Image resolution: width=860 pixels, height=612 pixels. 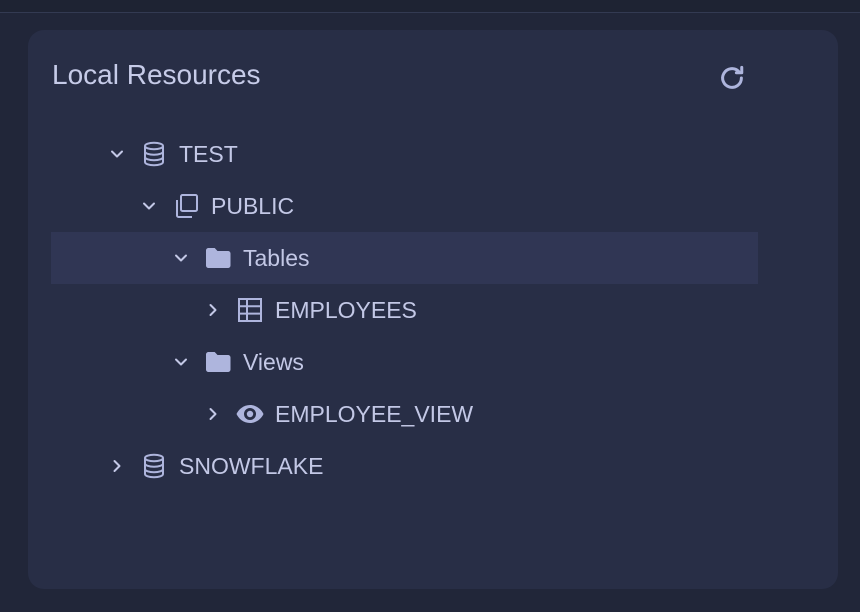 What do you see at coordinates (250, 310) in the screenshot?
I see `table-icon` at bounding box center [250, 310].